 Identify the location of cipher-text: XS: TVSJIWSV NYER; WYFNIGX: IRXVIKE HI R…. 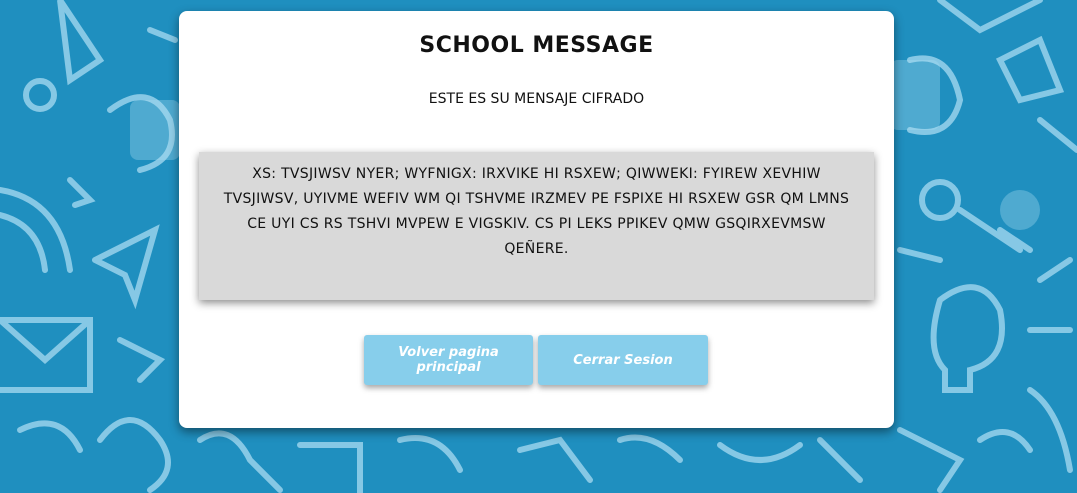
(536, 211).